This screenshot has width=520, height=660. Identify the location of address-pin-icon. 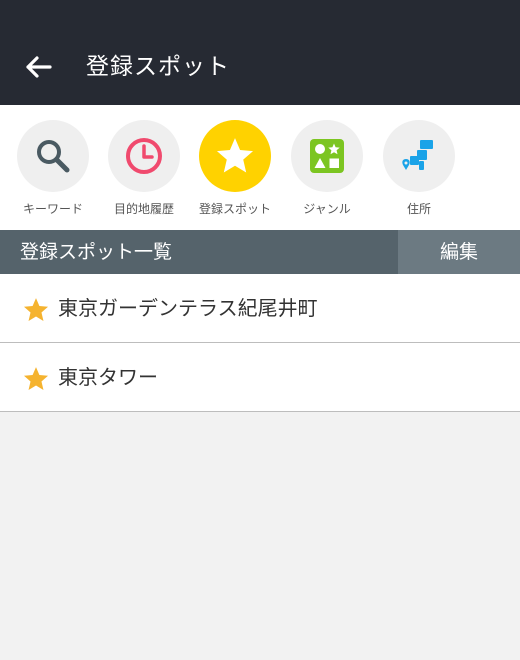
(417, 155).